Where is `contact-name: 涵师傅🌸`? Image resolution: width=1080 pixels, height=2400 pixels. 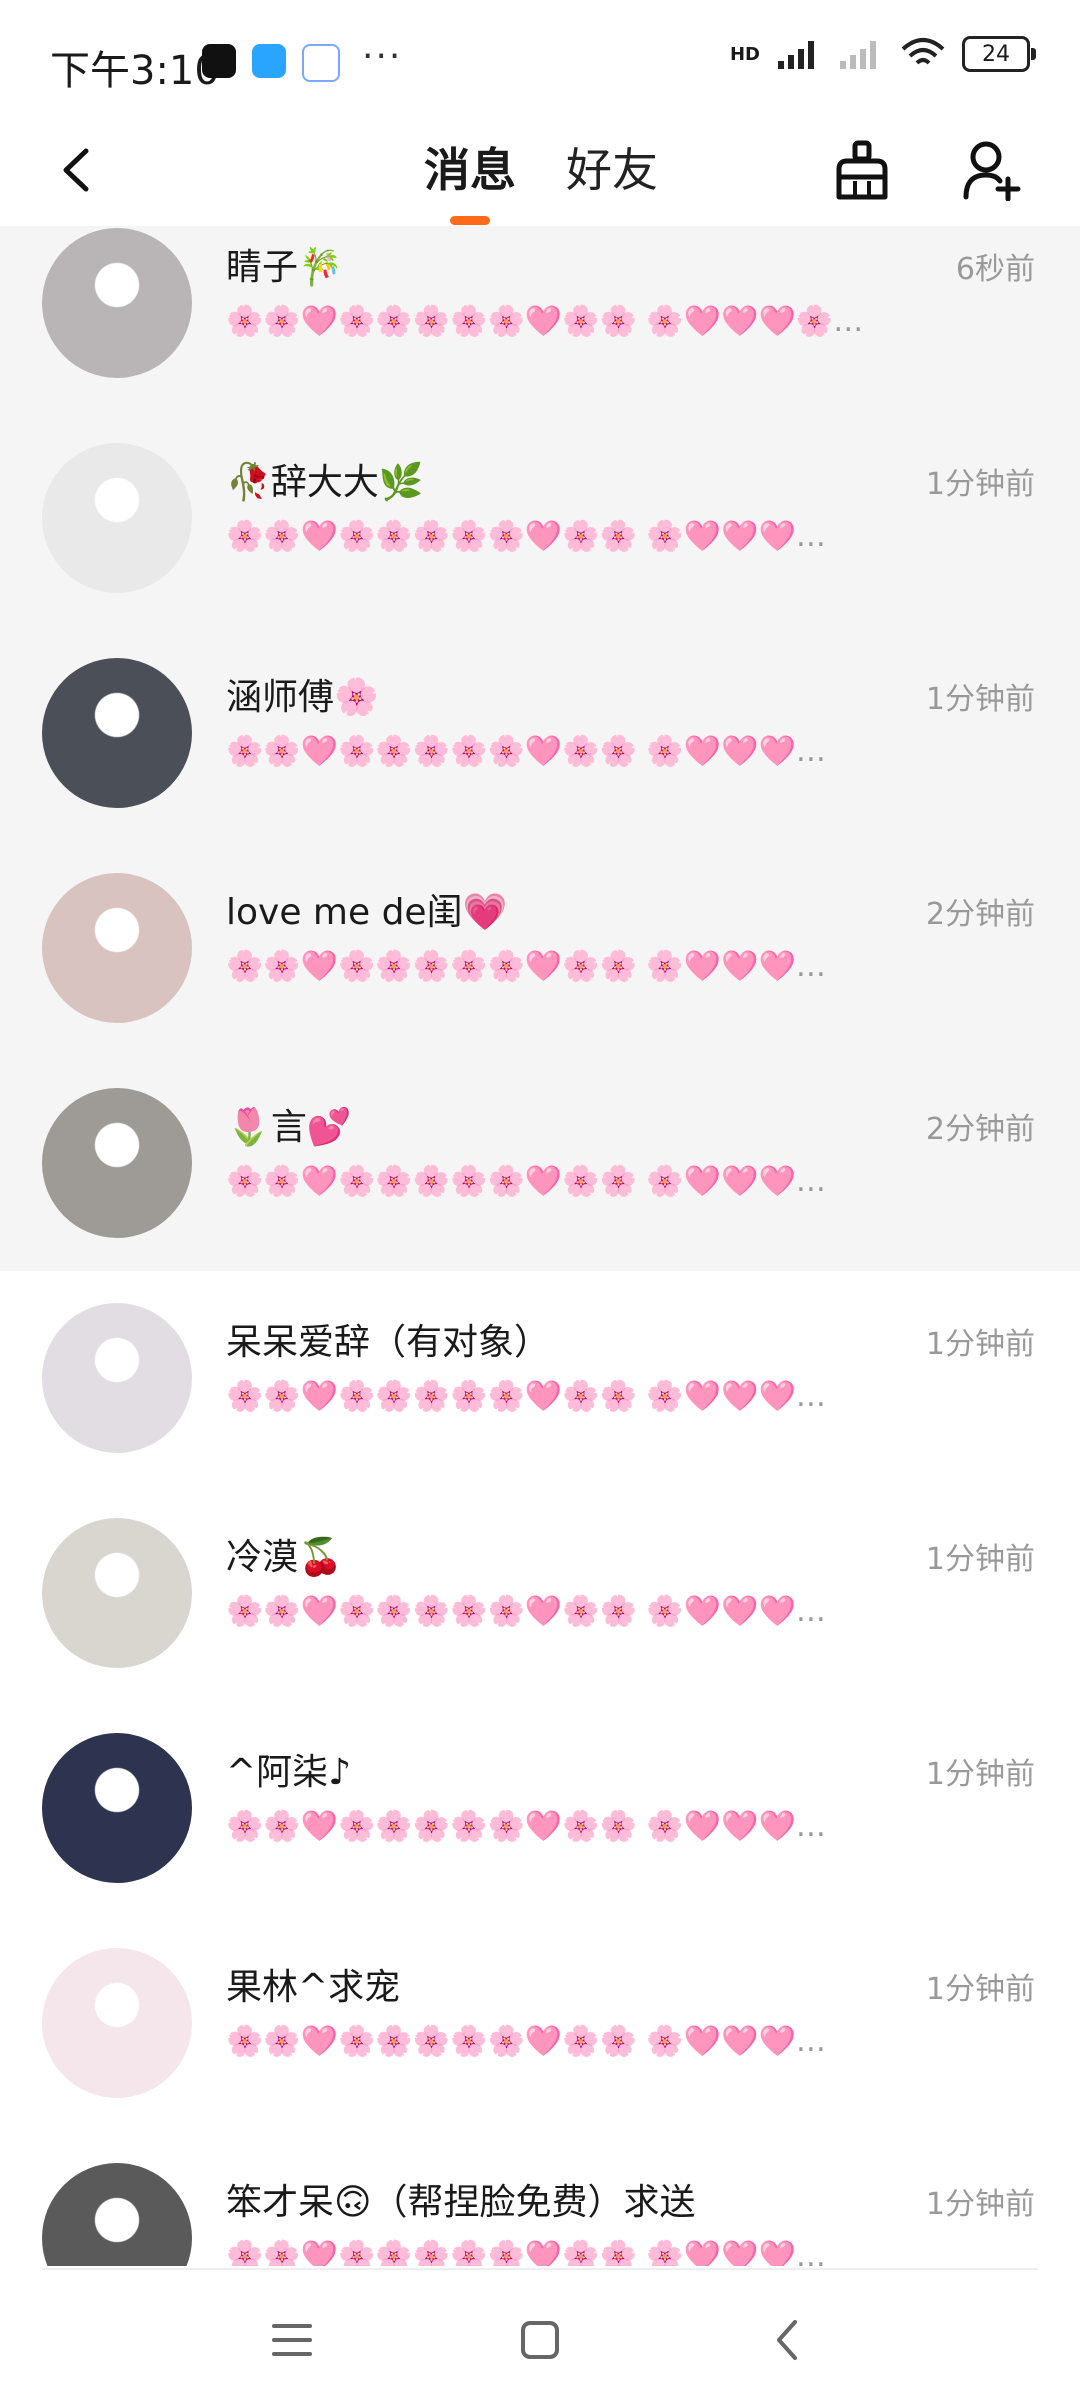 contact-name: 涵师傅🌸 is located at coordinates (302, 697).